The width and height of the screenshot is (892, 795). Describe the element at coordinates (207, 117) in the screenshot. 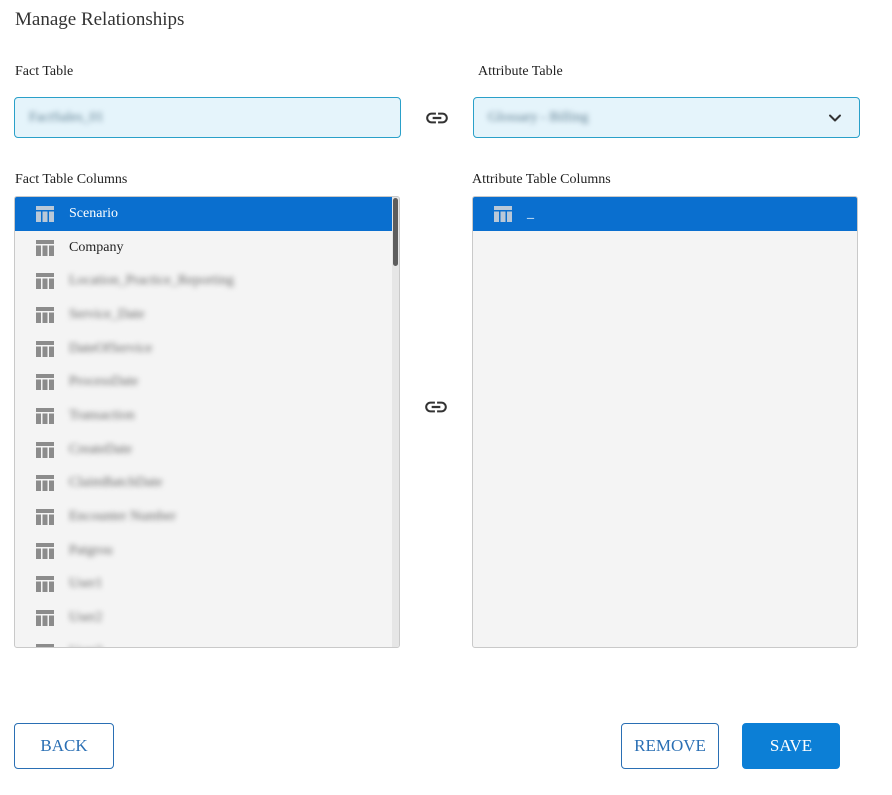

I see `fact-table-input: FactSales_01` at that location.